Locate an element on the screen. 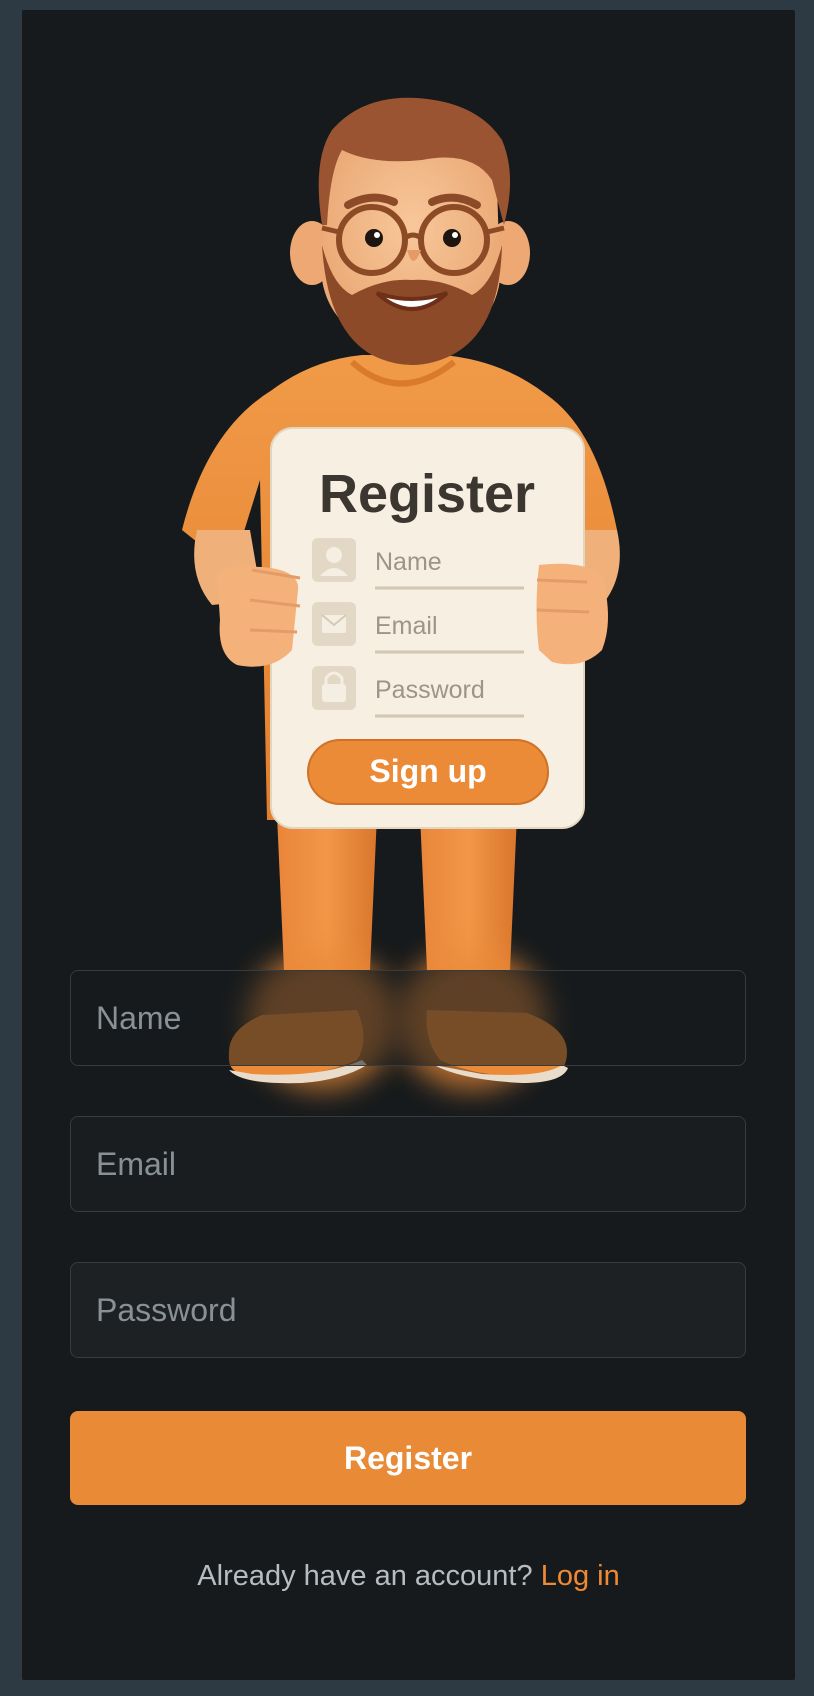 This screenshot has height=1696, width=814. password-input is located at coordinates (408, 1310).